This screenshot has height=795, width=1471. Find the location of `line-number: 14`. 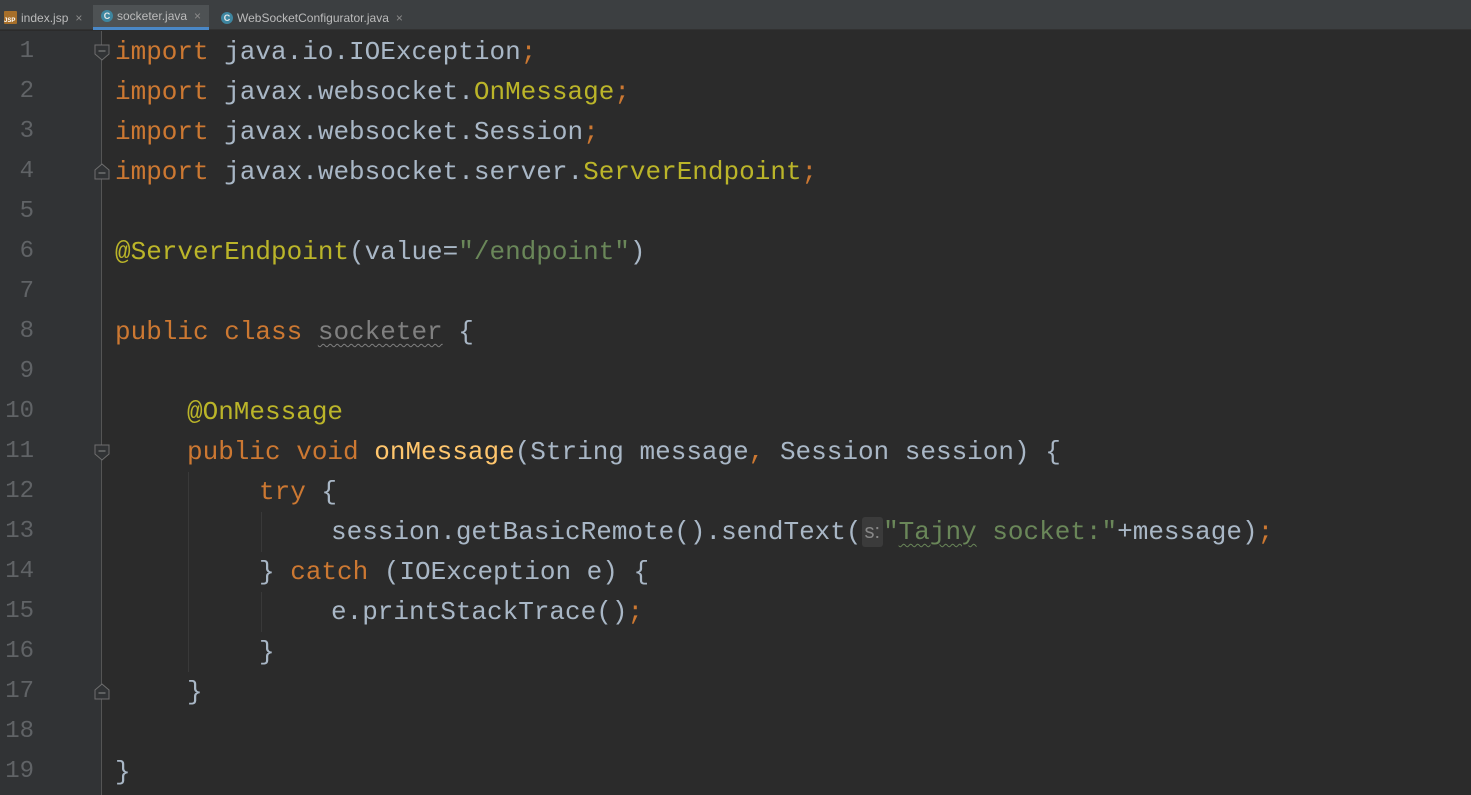

line-number: 14 is located at coordinates (19, 571).